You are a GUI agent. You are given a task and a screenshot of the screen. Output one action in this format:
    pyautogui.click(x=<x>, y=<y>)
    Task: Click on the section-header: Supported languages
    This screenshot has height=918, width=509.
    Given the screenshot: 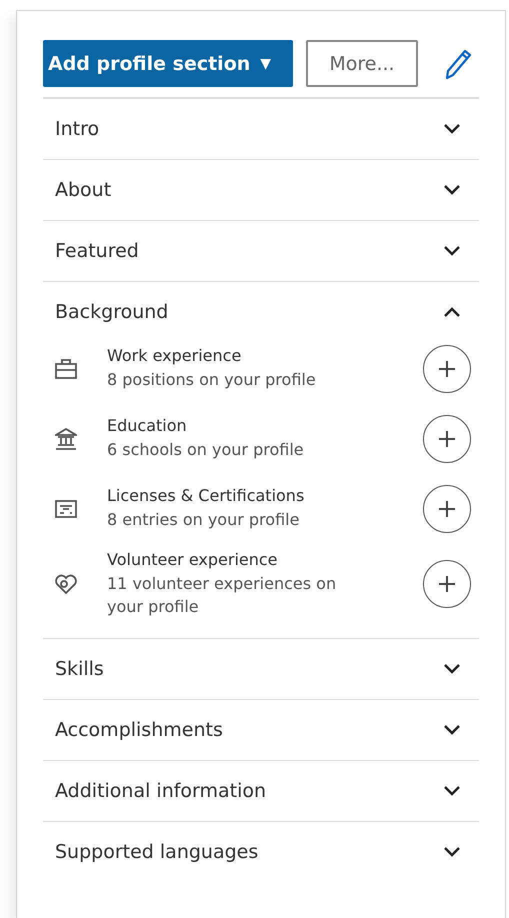 What is the action you would take?
    pyautogui.click(x=261, y=852)
    